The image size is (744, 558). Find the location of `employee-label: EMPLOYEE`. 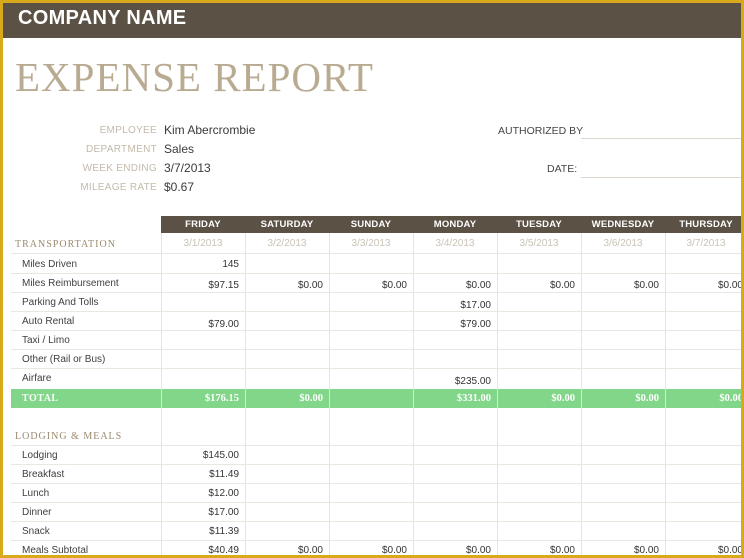

employee-label: EMPLOYEE is located at coordinates (128, 130).